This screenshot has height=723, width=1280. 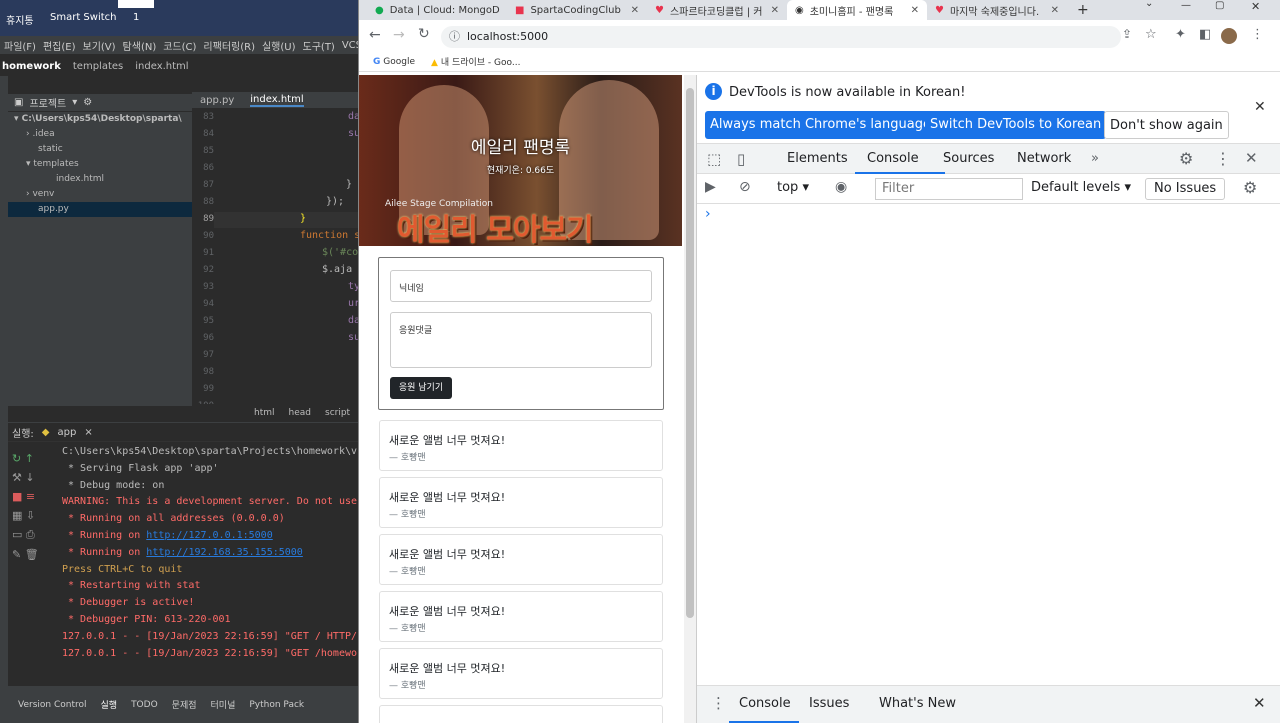 What do you see at coordinates (59, 45) in the screenshot?
I see `menu-edit: 편집(E)` at bounding box center [59, 45].